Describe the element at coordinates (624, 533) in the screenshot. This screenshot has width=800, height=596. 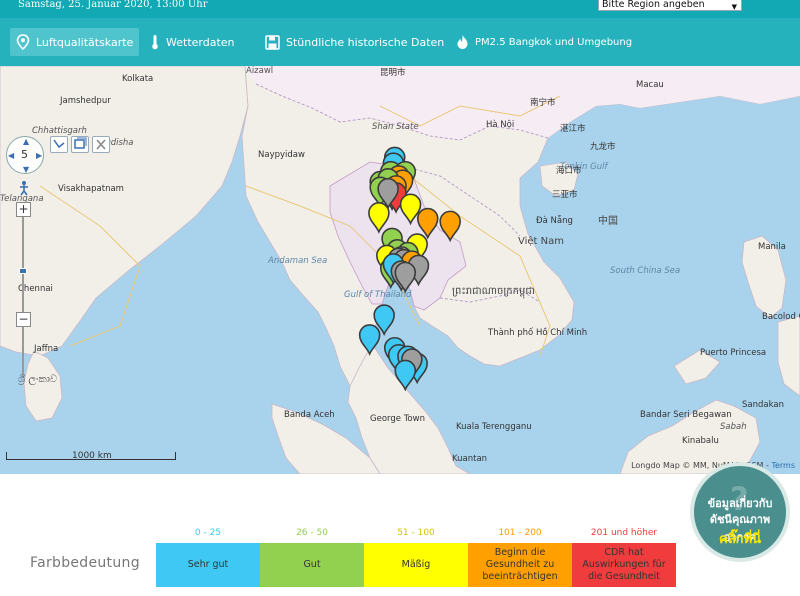
I see `legend-range: 201 und höher` at that location.